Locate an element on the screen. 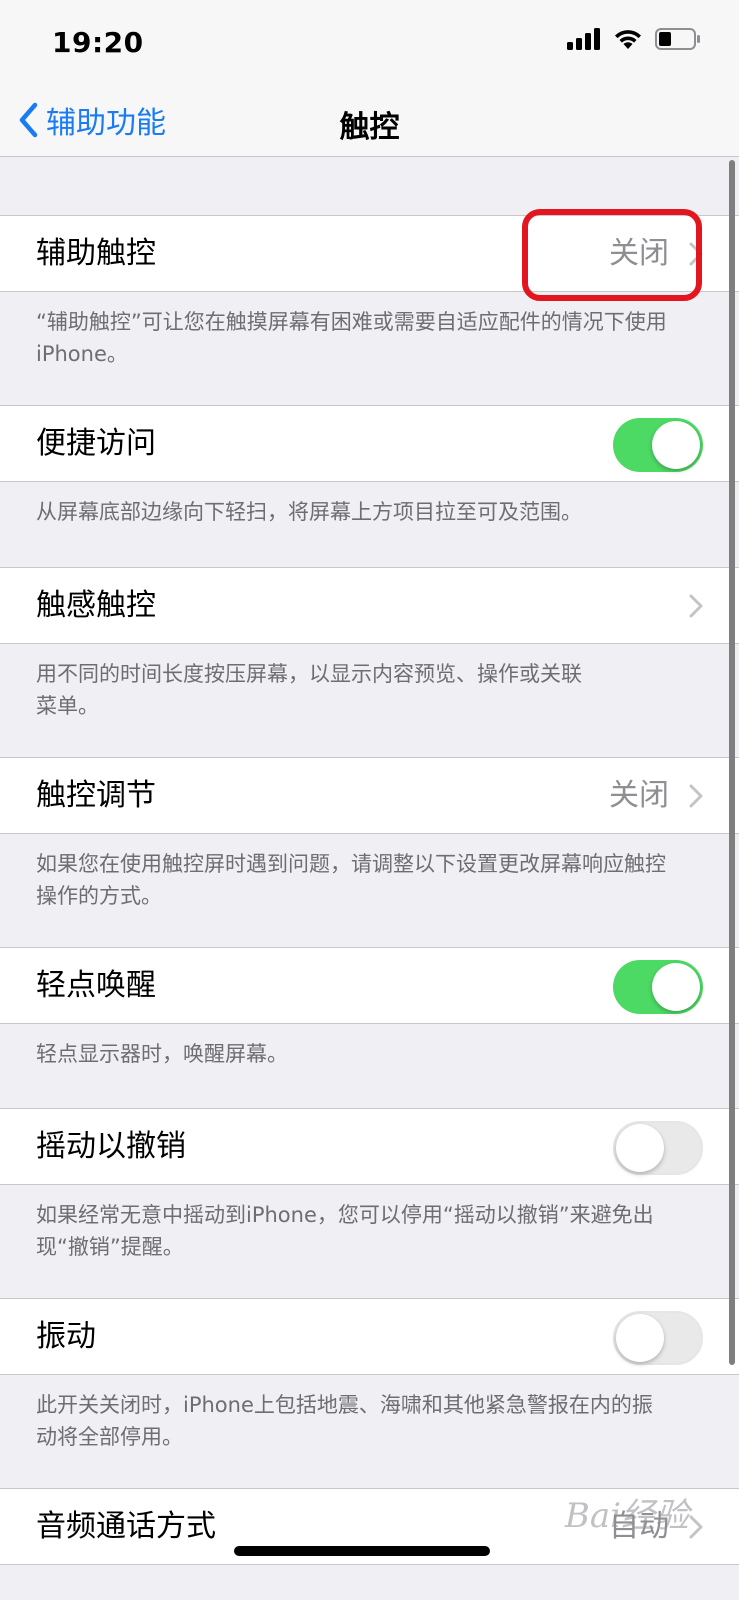 Image resolution: width=739 pixels, height=1600 pixels. highlight-annotation is located at coordinates (612, 255).